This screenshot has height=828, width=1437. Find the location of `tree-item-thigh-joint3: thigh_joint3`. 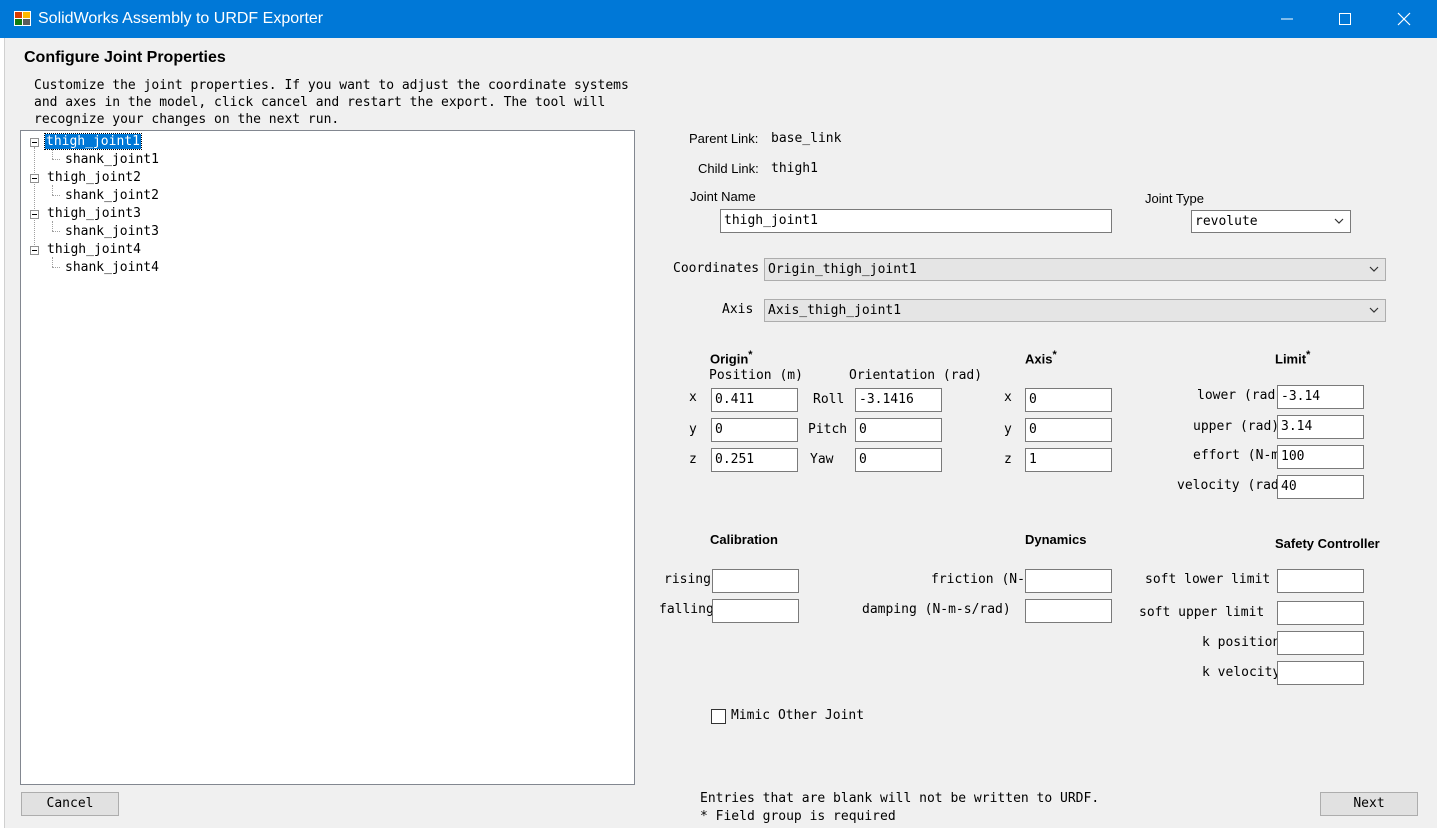

tree-item-thigh-joint3: thigh_joint3 is located at coordinates (94, 214).